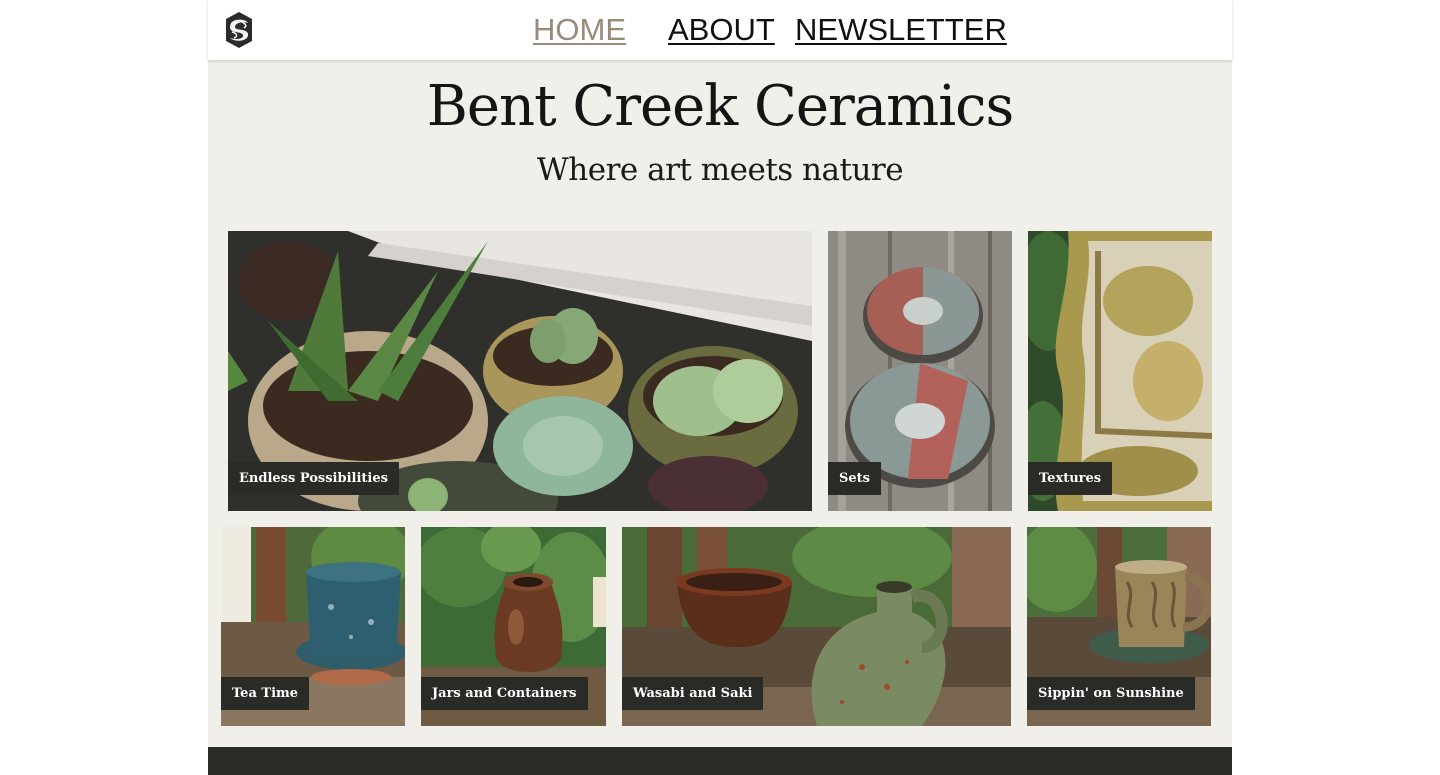 The width and height of the screenshot is (1440, 775). What do you see at coordinates (920, 371) in the screenshot?
I see `gallery-tile-sets: Sets` at bounding box center [920, 371].